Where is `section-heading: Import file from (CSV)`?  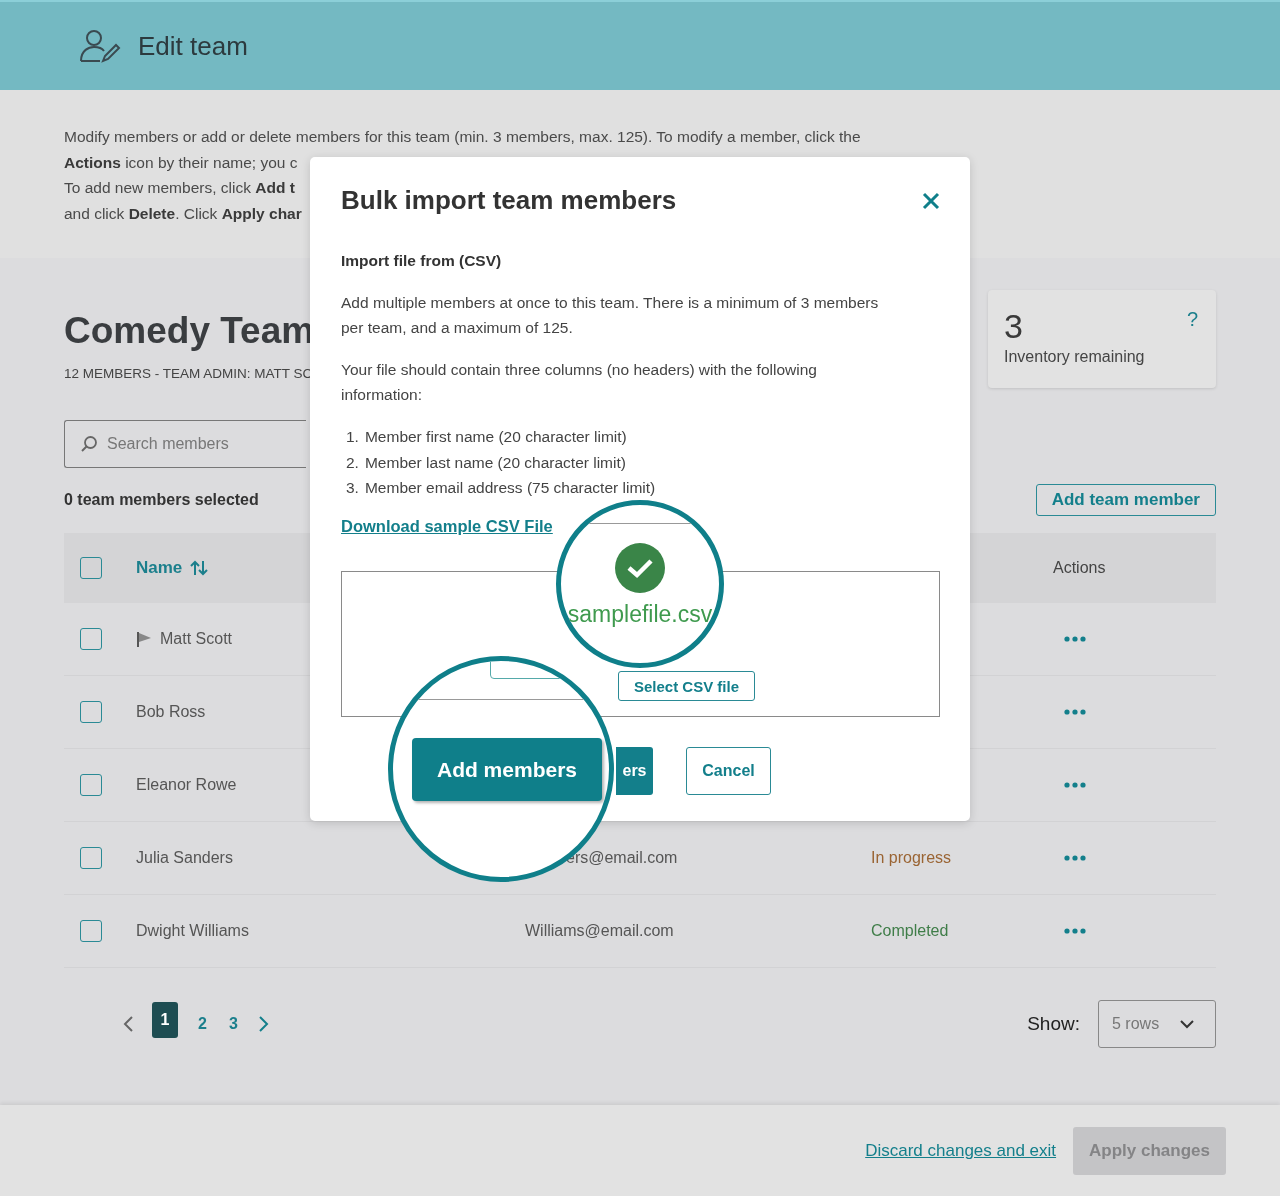
section-heading: Import file from (CSV) is located at coordinates (422, 261).